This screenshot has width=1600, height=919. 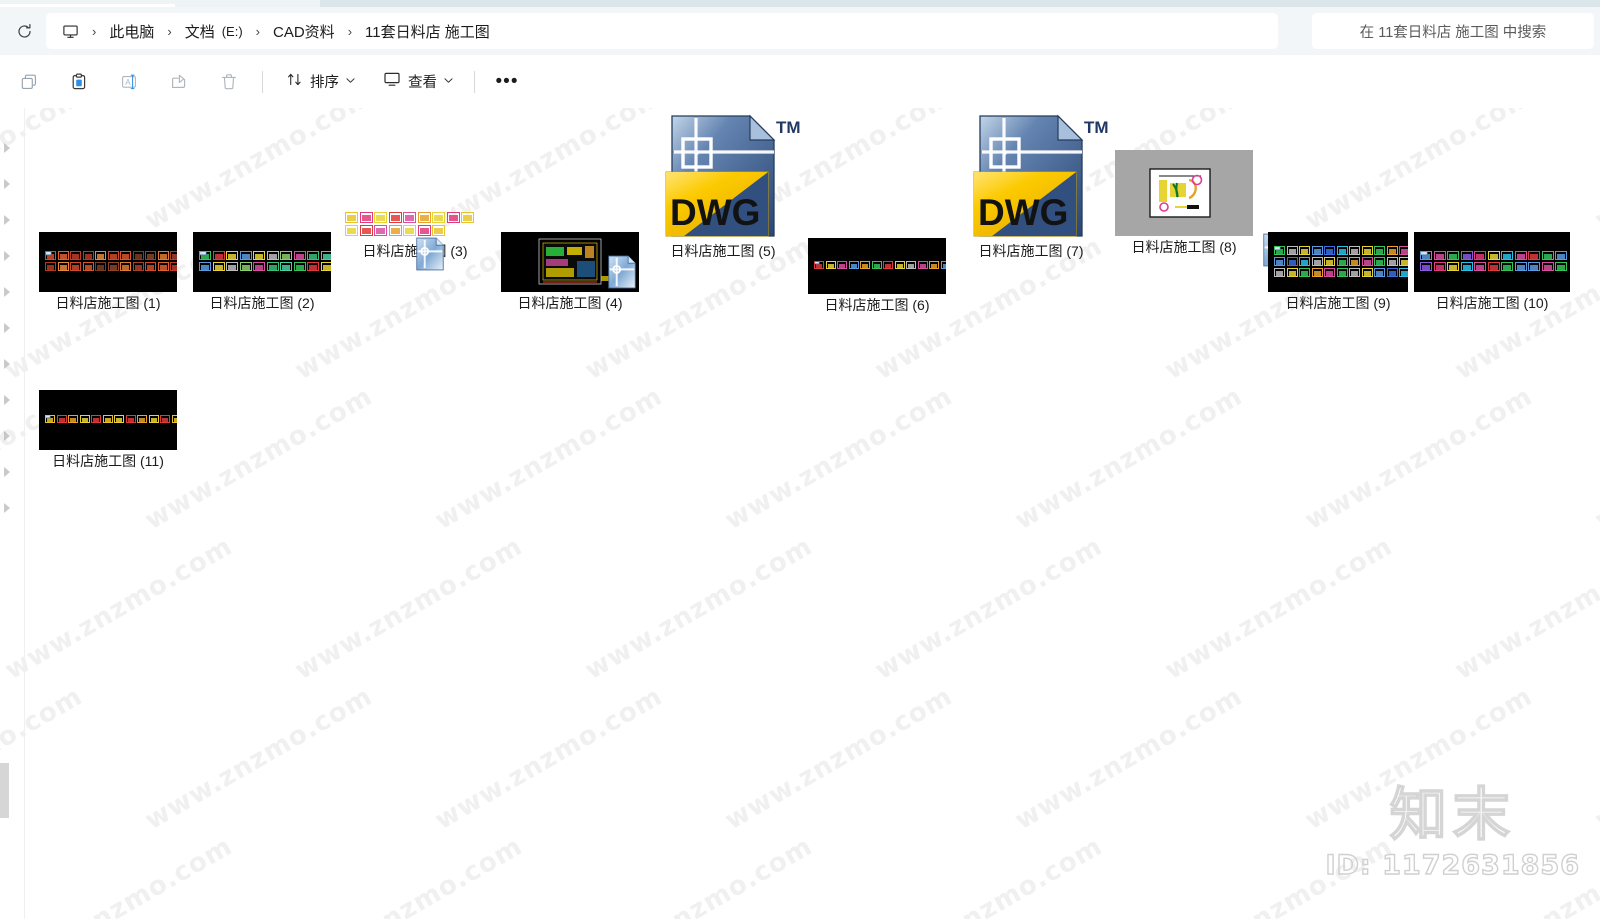 I want to click on dwg-badge-icon, so click(x=818, y=264).